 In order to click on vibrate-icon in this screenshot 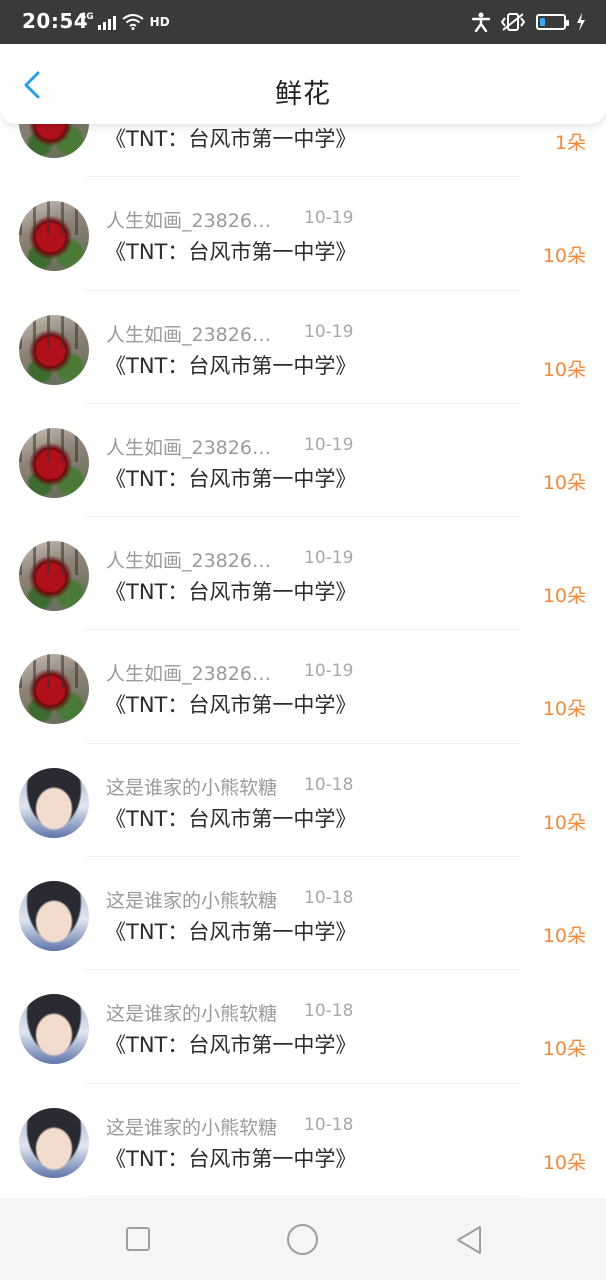, I will do `click(513, 22)`.